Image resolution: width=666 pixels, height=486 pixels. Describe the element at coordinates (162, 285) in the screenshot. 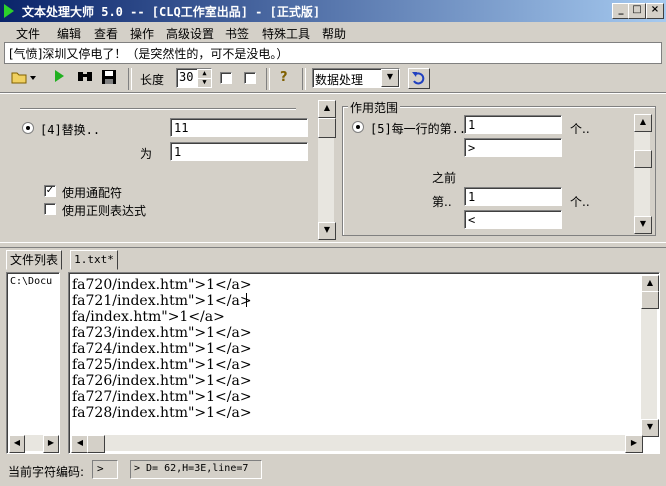

I see `editor-line: fa720/index.htm">1</a>` at that location.